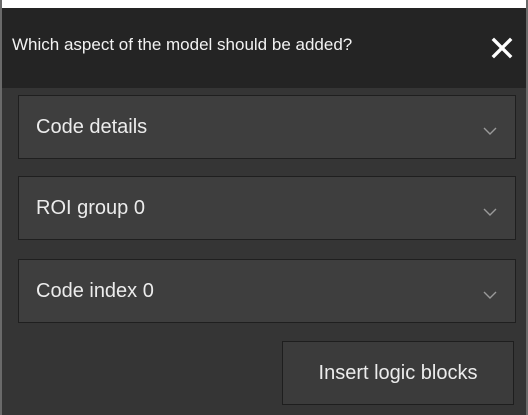 The height and width of the screenshot is (415, 528). I want to click on close-icon, so click(502, 48).